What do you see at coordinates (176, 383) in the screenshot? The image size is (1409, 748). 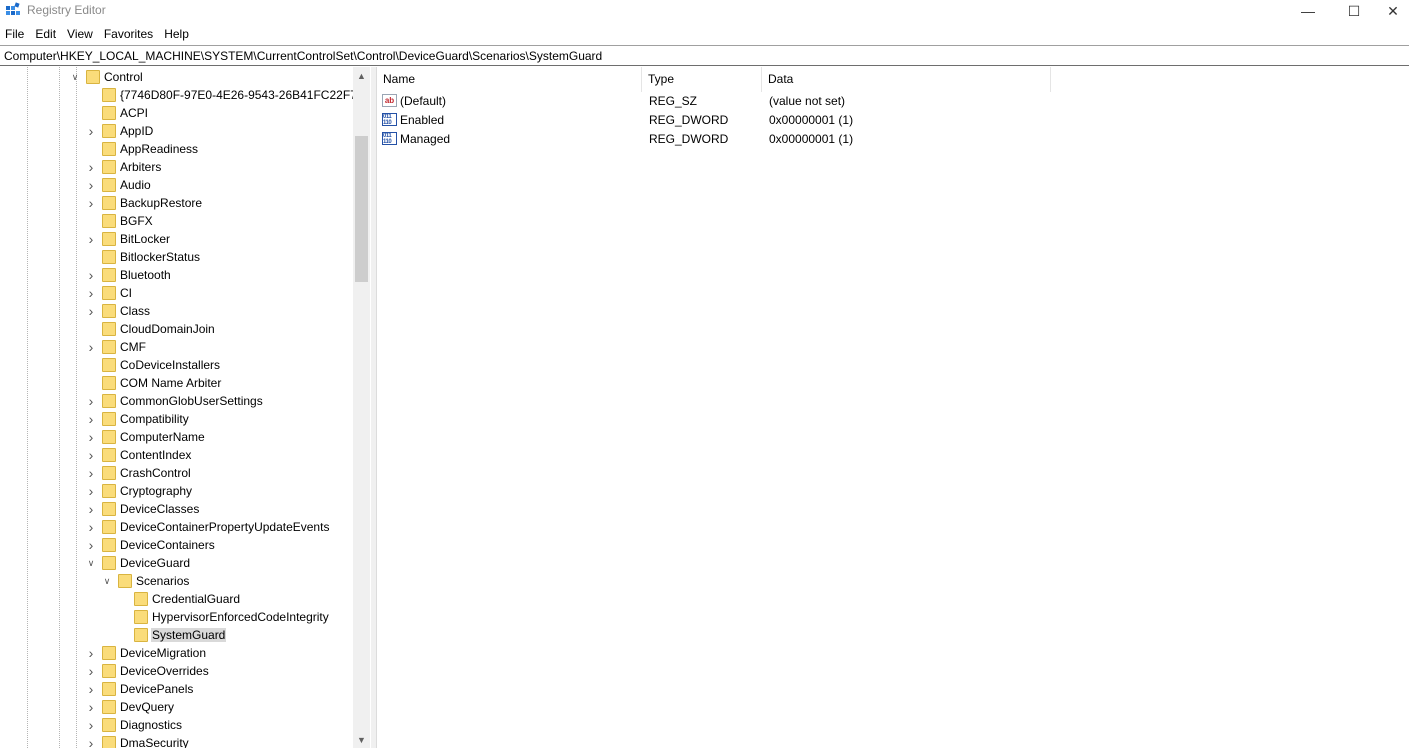 I see `tree-node: COM Name Arbiter` at bounding box center [176, 383].